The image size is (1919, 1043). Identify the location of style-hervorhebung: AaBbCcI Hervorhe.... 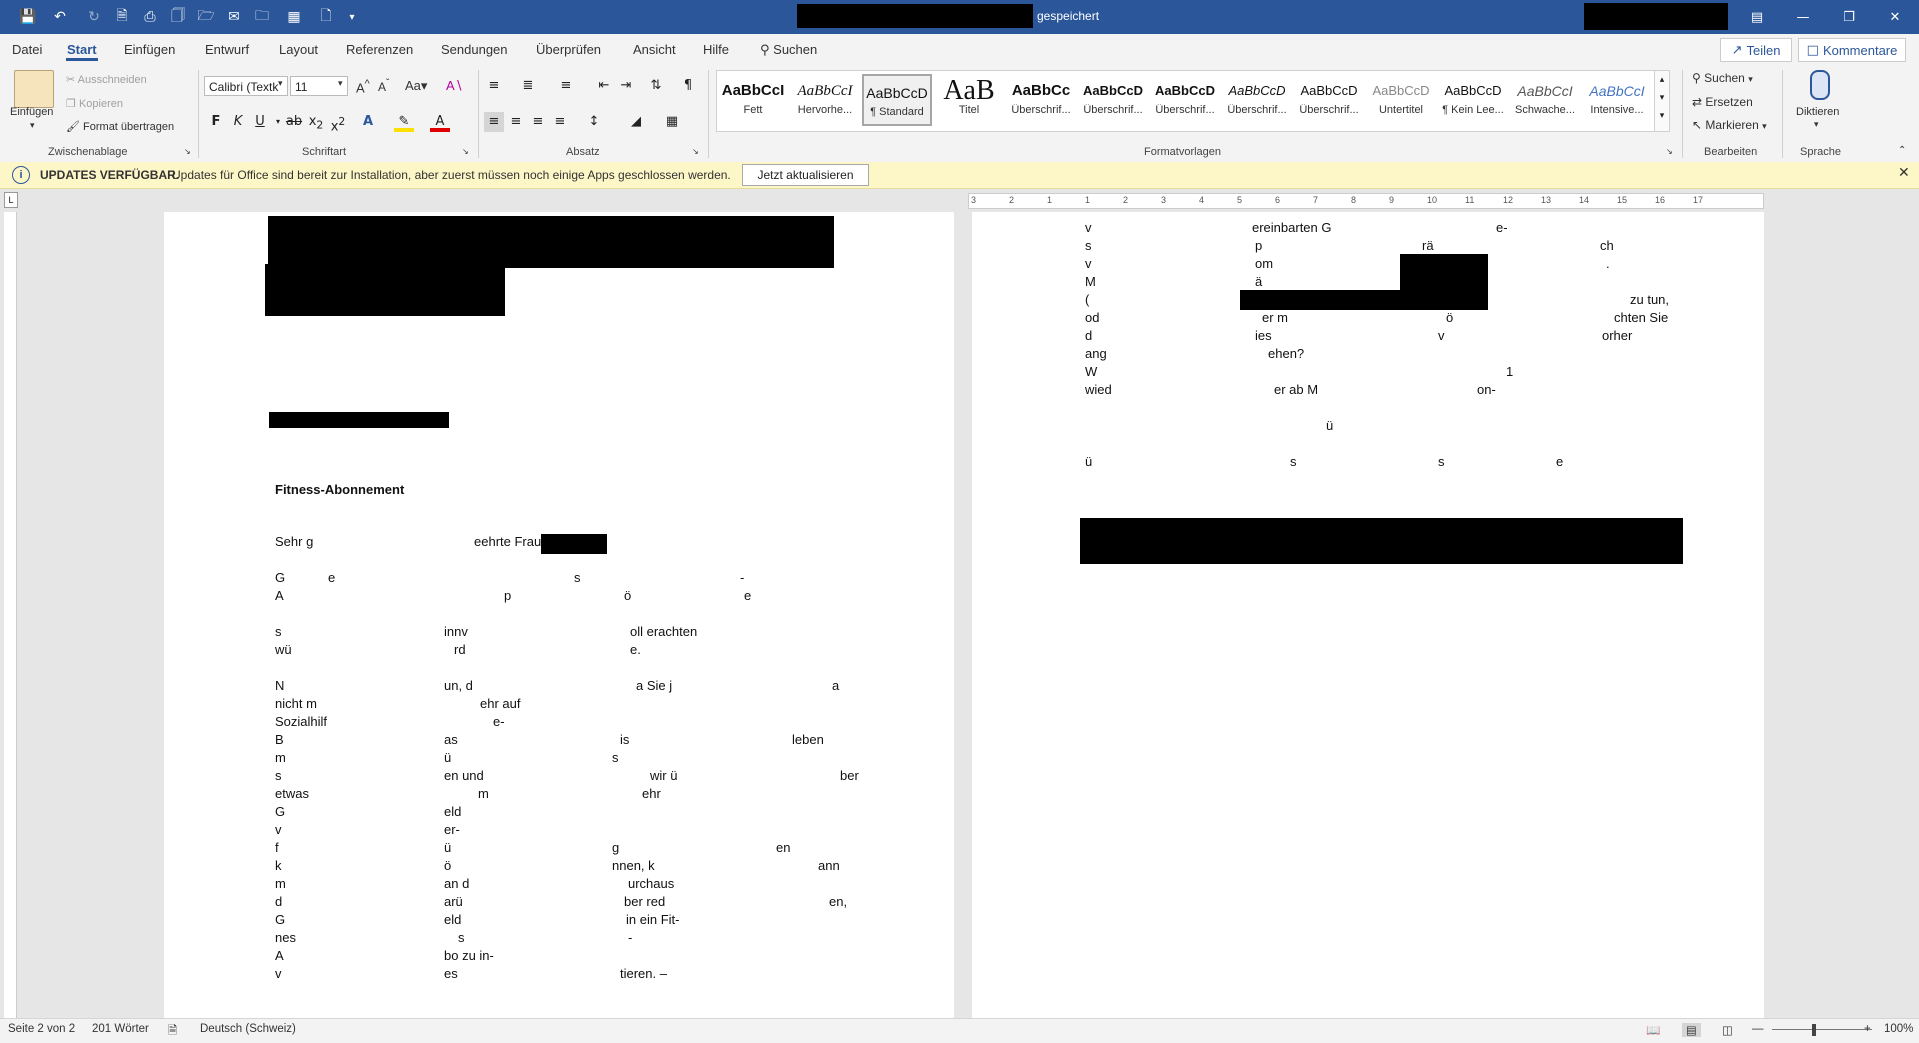
(825, 100).